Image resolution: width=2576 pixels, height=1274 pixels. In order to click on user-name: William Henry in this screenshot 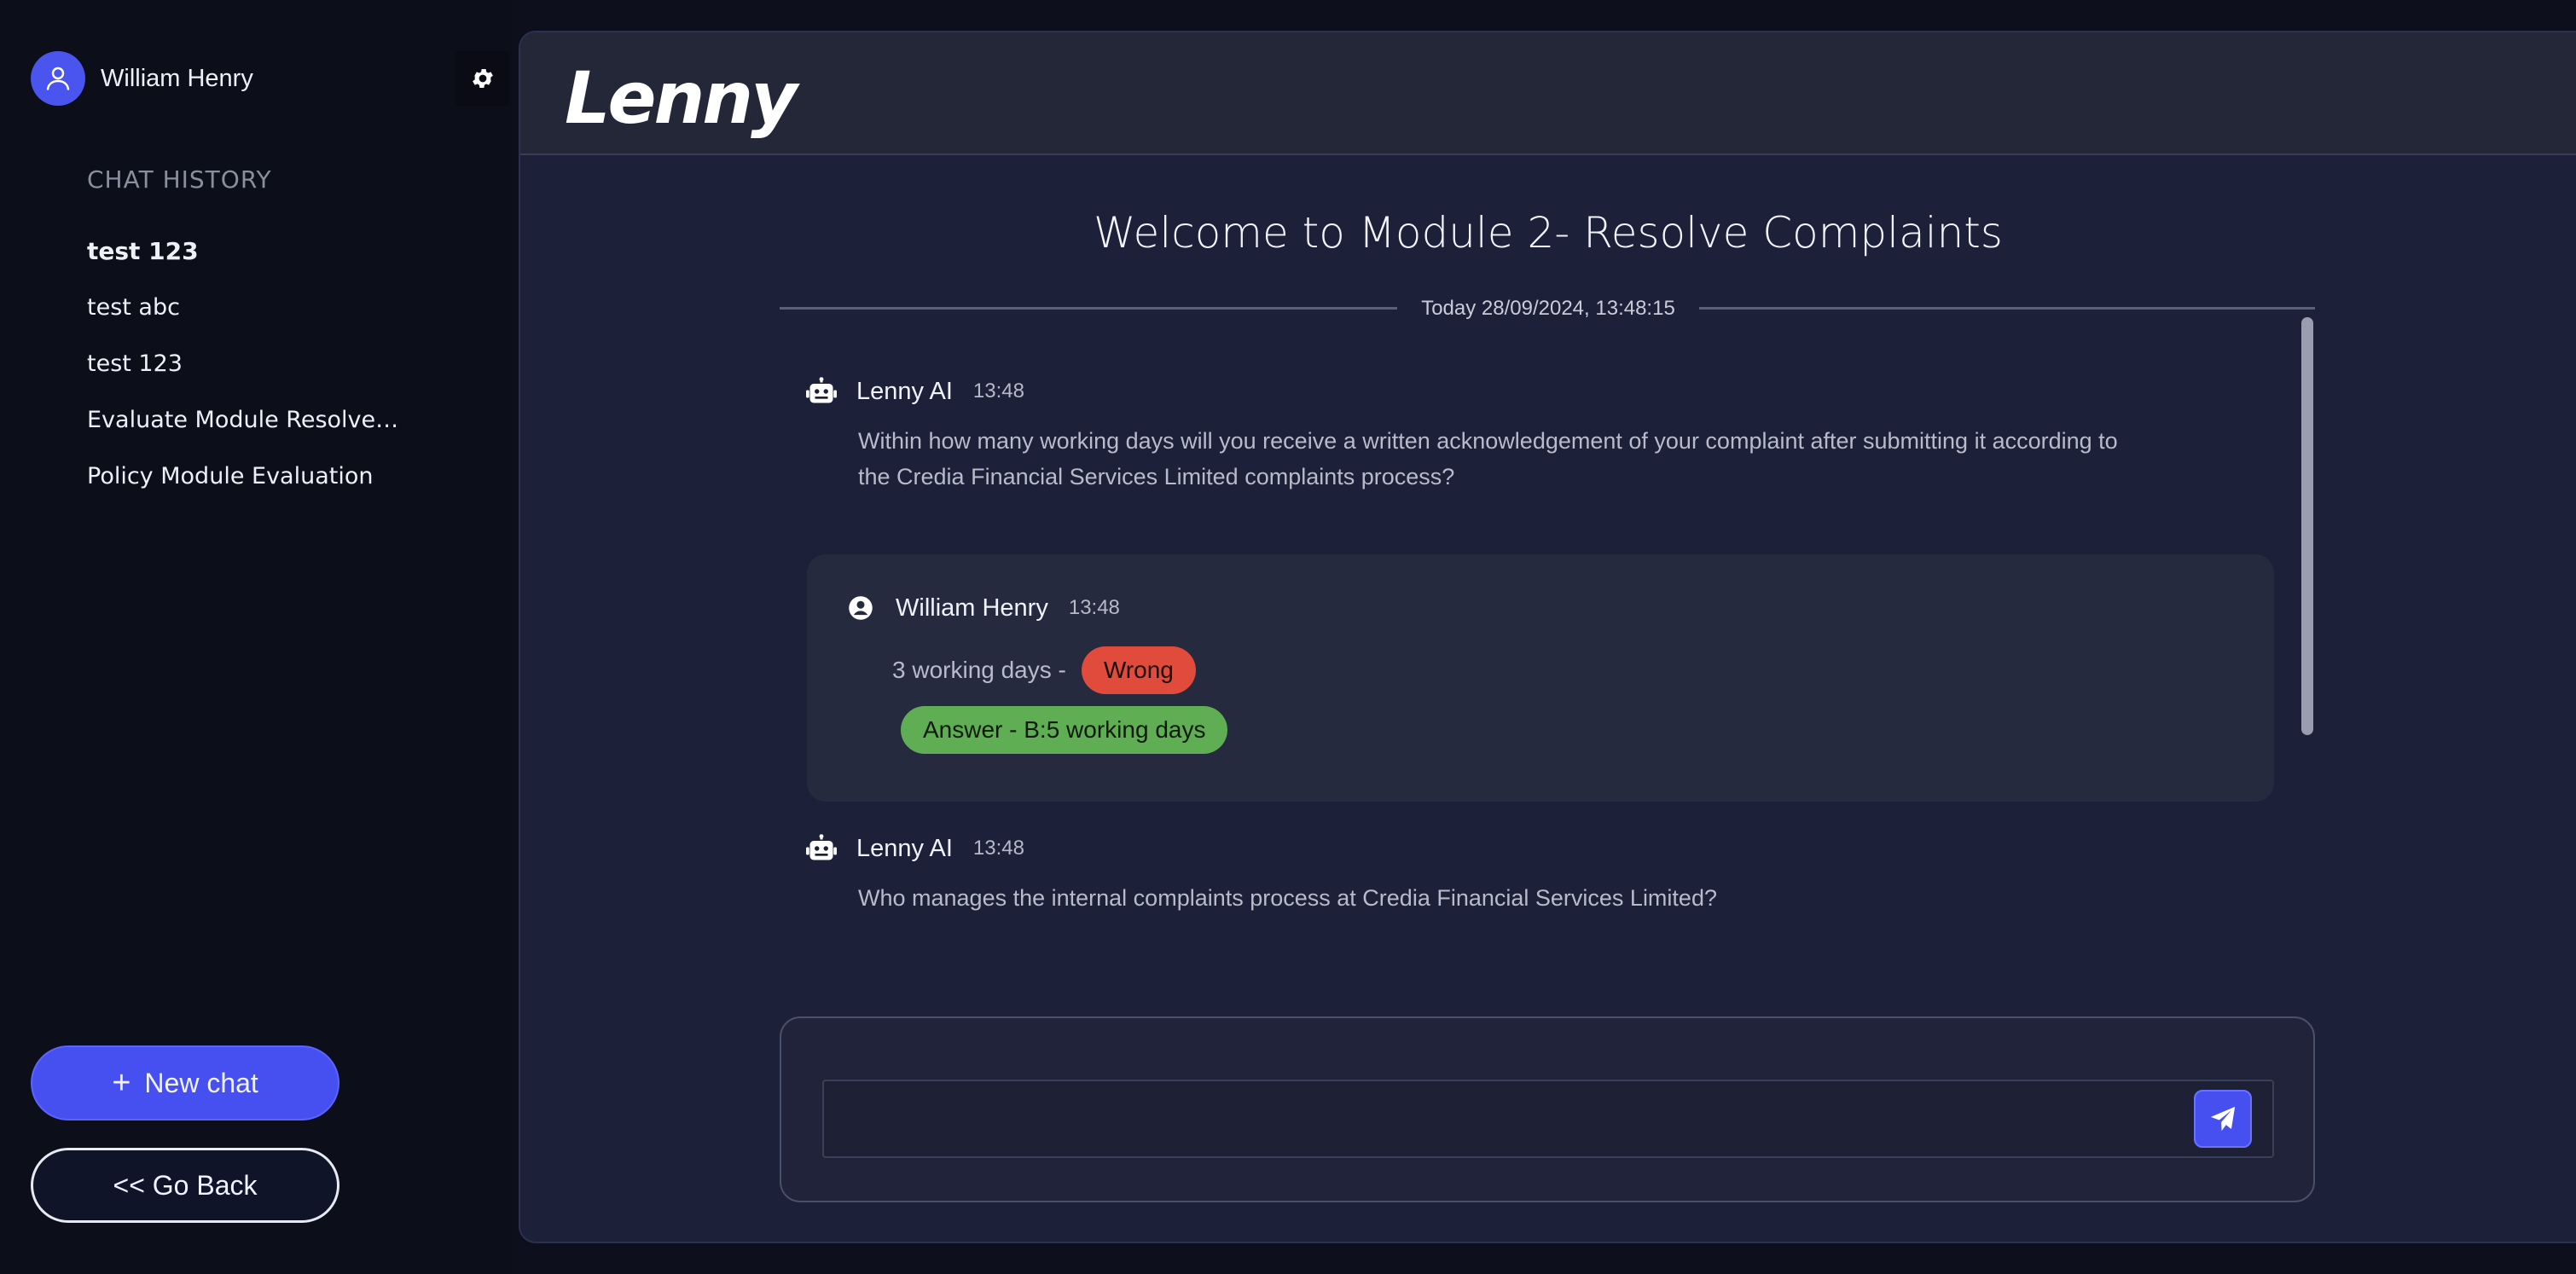, I will do `click(177, 78)`.